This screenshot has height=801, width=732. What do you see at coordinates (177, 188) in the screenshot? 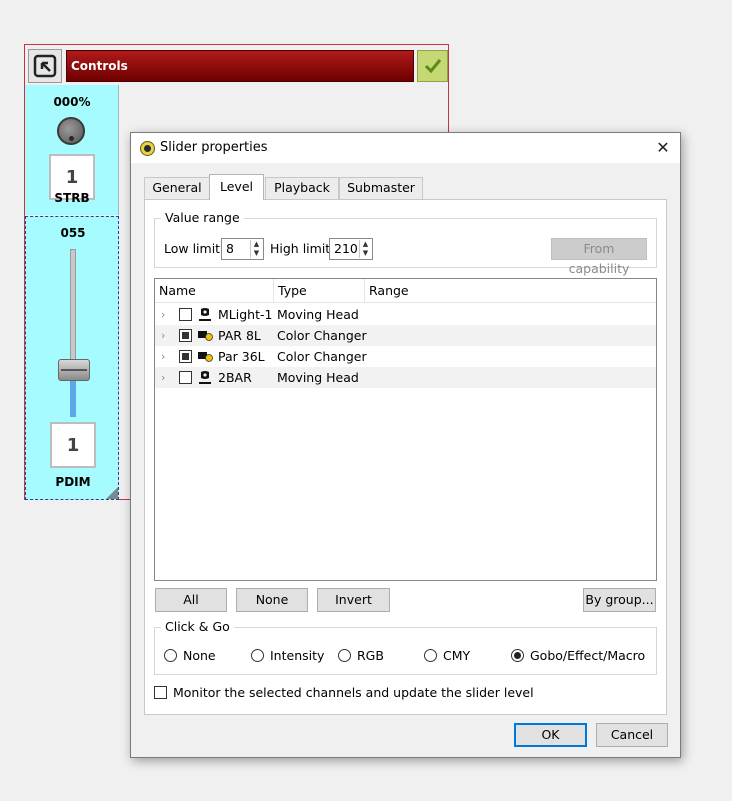
I see `tab-general: General` at bounding box center [177, 188].